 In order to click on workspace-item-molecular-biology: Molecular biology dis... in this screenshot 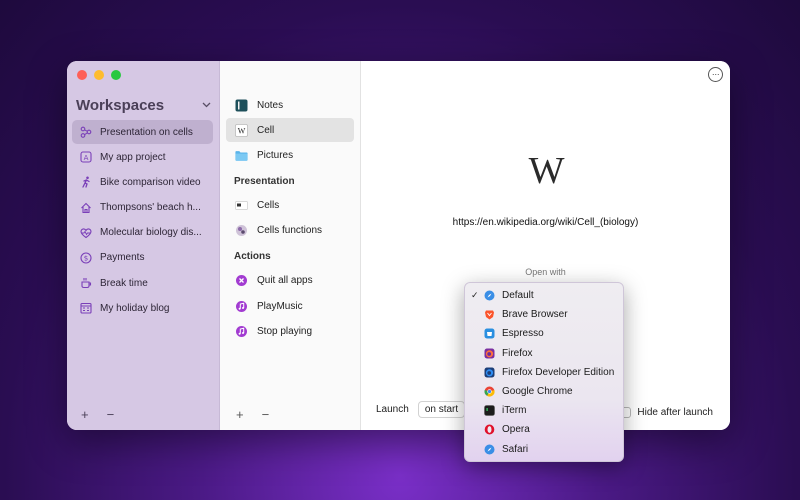, I will do `click(142, 233)`.